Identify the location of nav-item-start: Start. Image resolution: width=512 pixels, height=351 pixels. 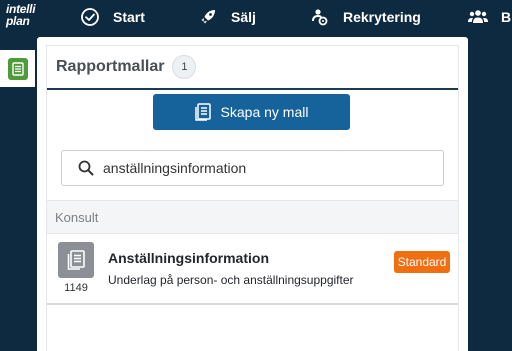
(112, 17).